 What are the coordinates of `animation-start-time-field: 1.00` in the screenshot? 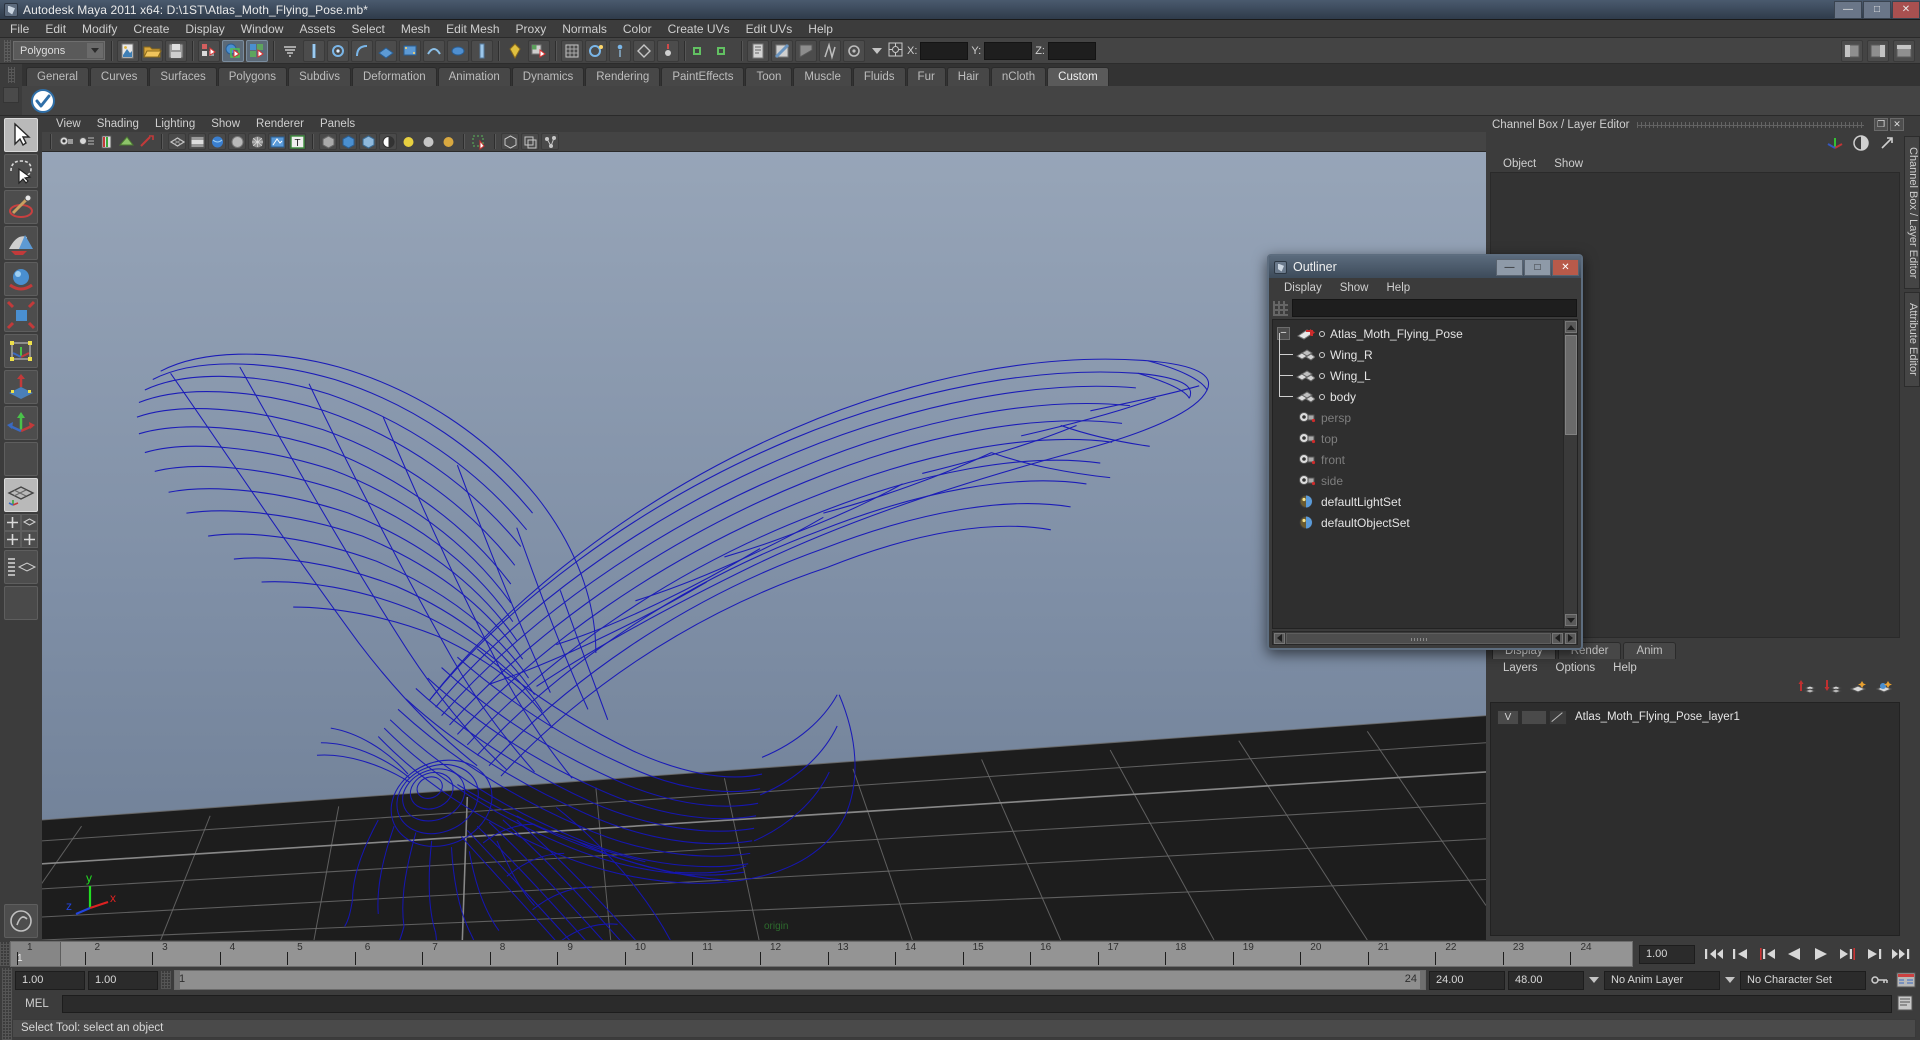 It's located at (50, 980).